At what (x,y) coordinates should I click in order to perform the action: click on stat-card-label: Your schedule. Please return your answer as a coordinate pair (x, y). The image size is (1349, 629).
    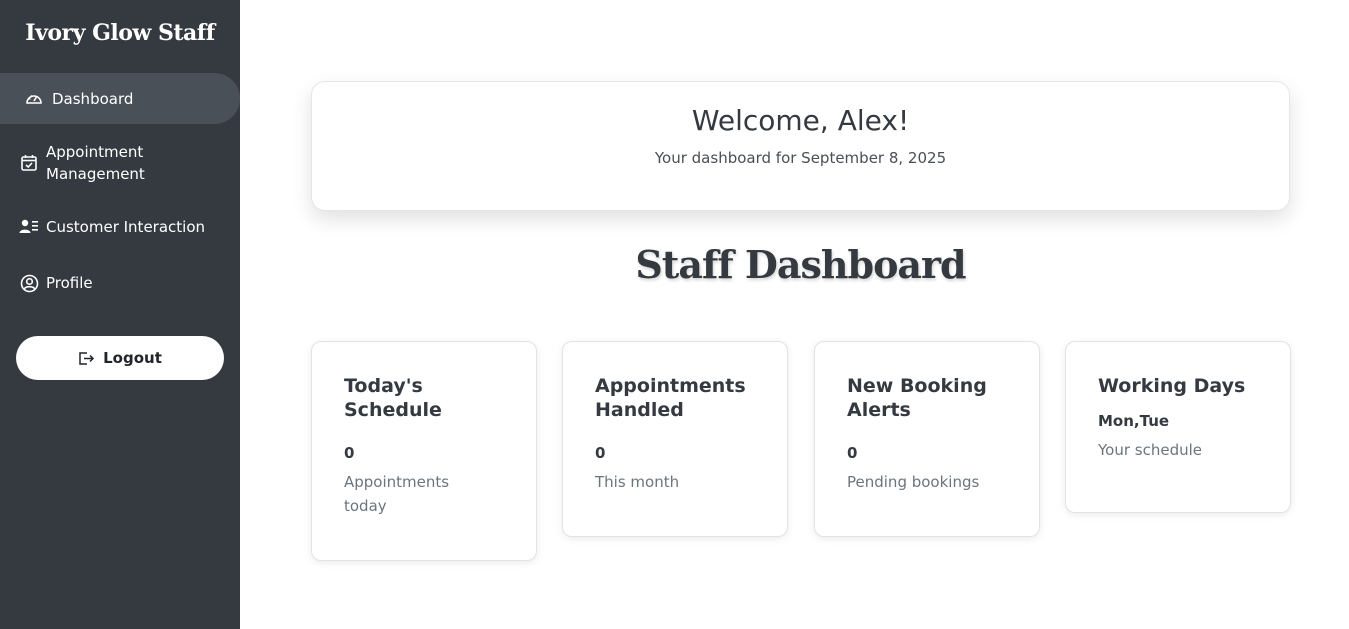
    Looking at the image, I should click on (1150, 450).